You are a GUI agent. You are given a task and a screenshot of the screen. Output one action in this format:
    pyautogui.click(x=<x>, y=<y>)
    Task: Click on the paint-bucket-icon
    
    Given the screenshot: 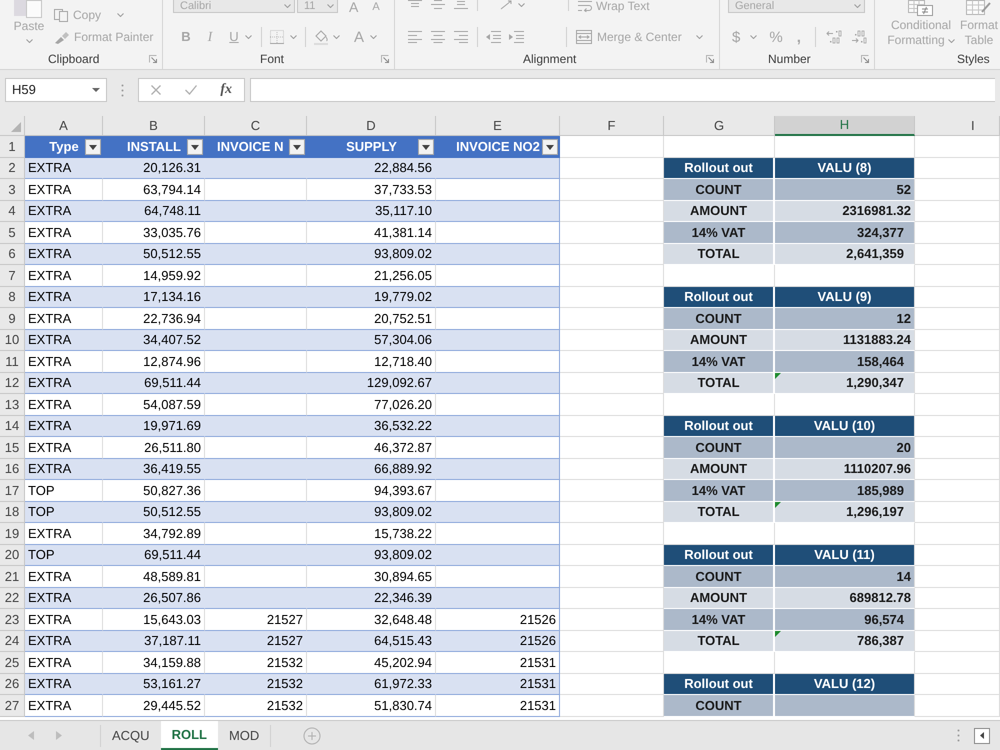 What is the action you would take?
    pyautogui.click(x=321, y=37)
    